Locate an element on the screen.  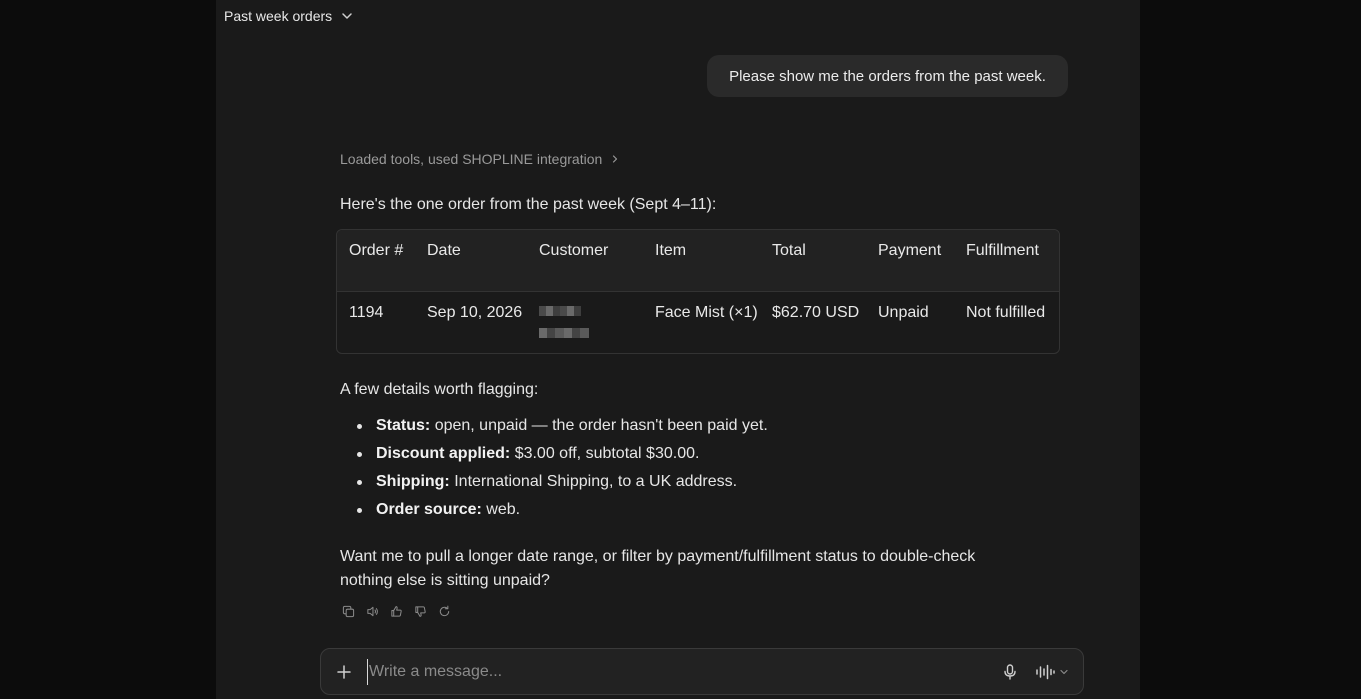
voice-mode-button is located at coordinates (1054, 672).